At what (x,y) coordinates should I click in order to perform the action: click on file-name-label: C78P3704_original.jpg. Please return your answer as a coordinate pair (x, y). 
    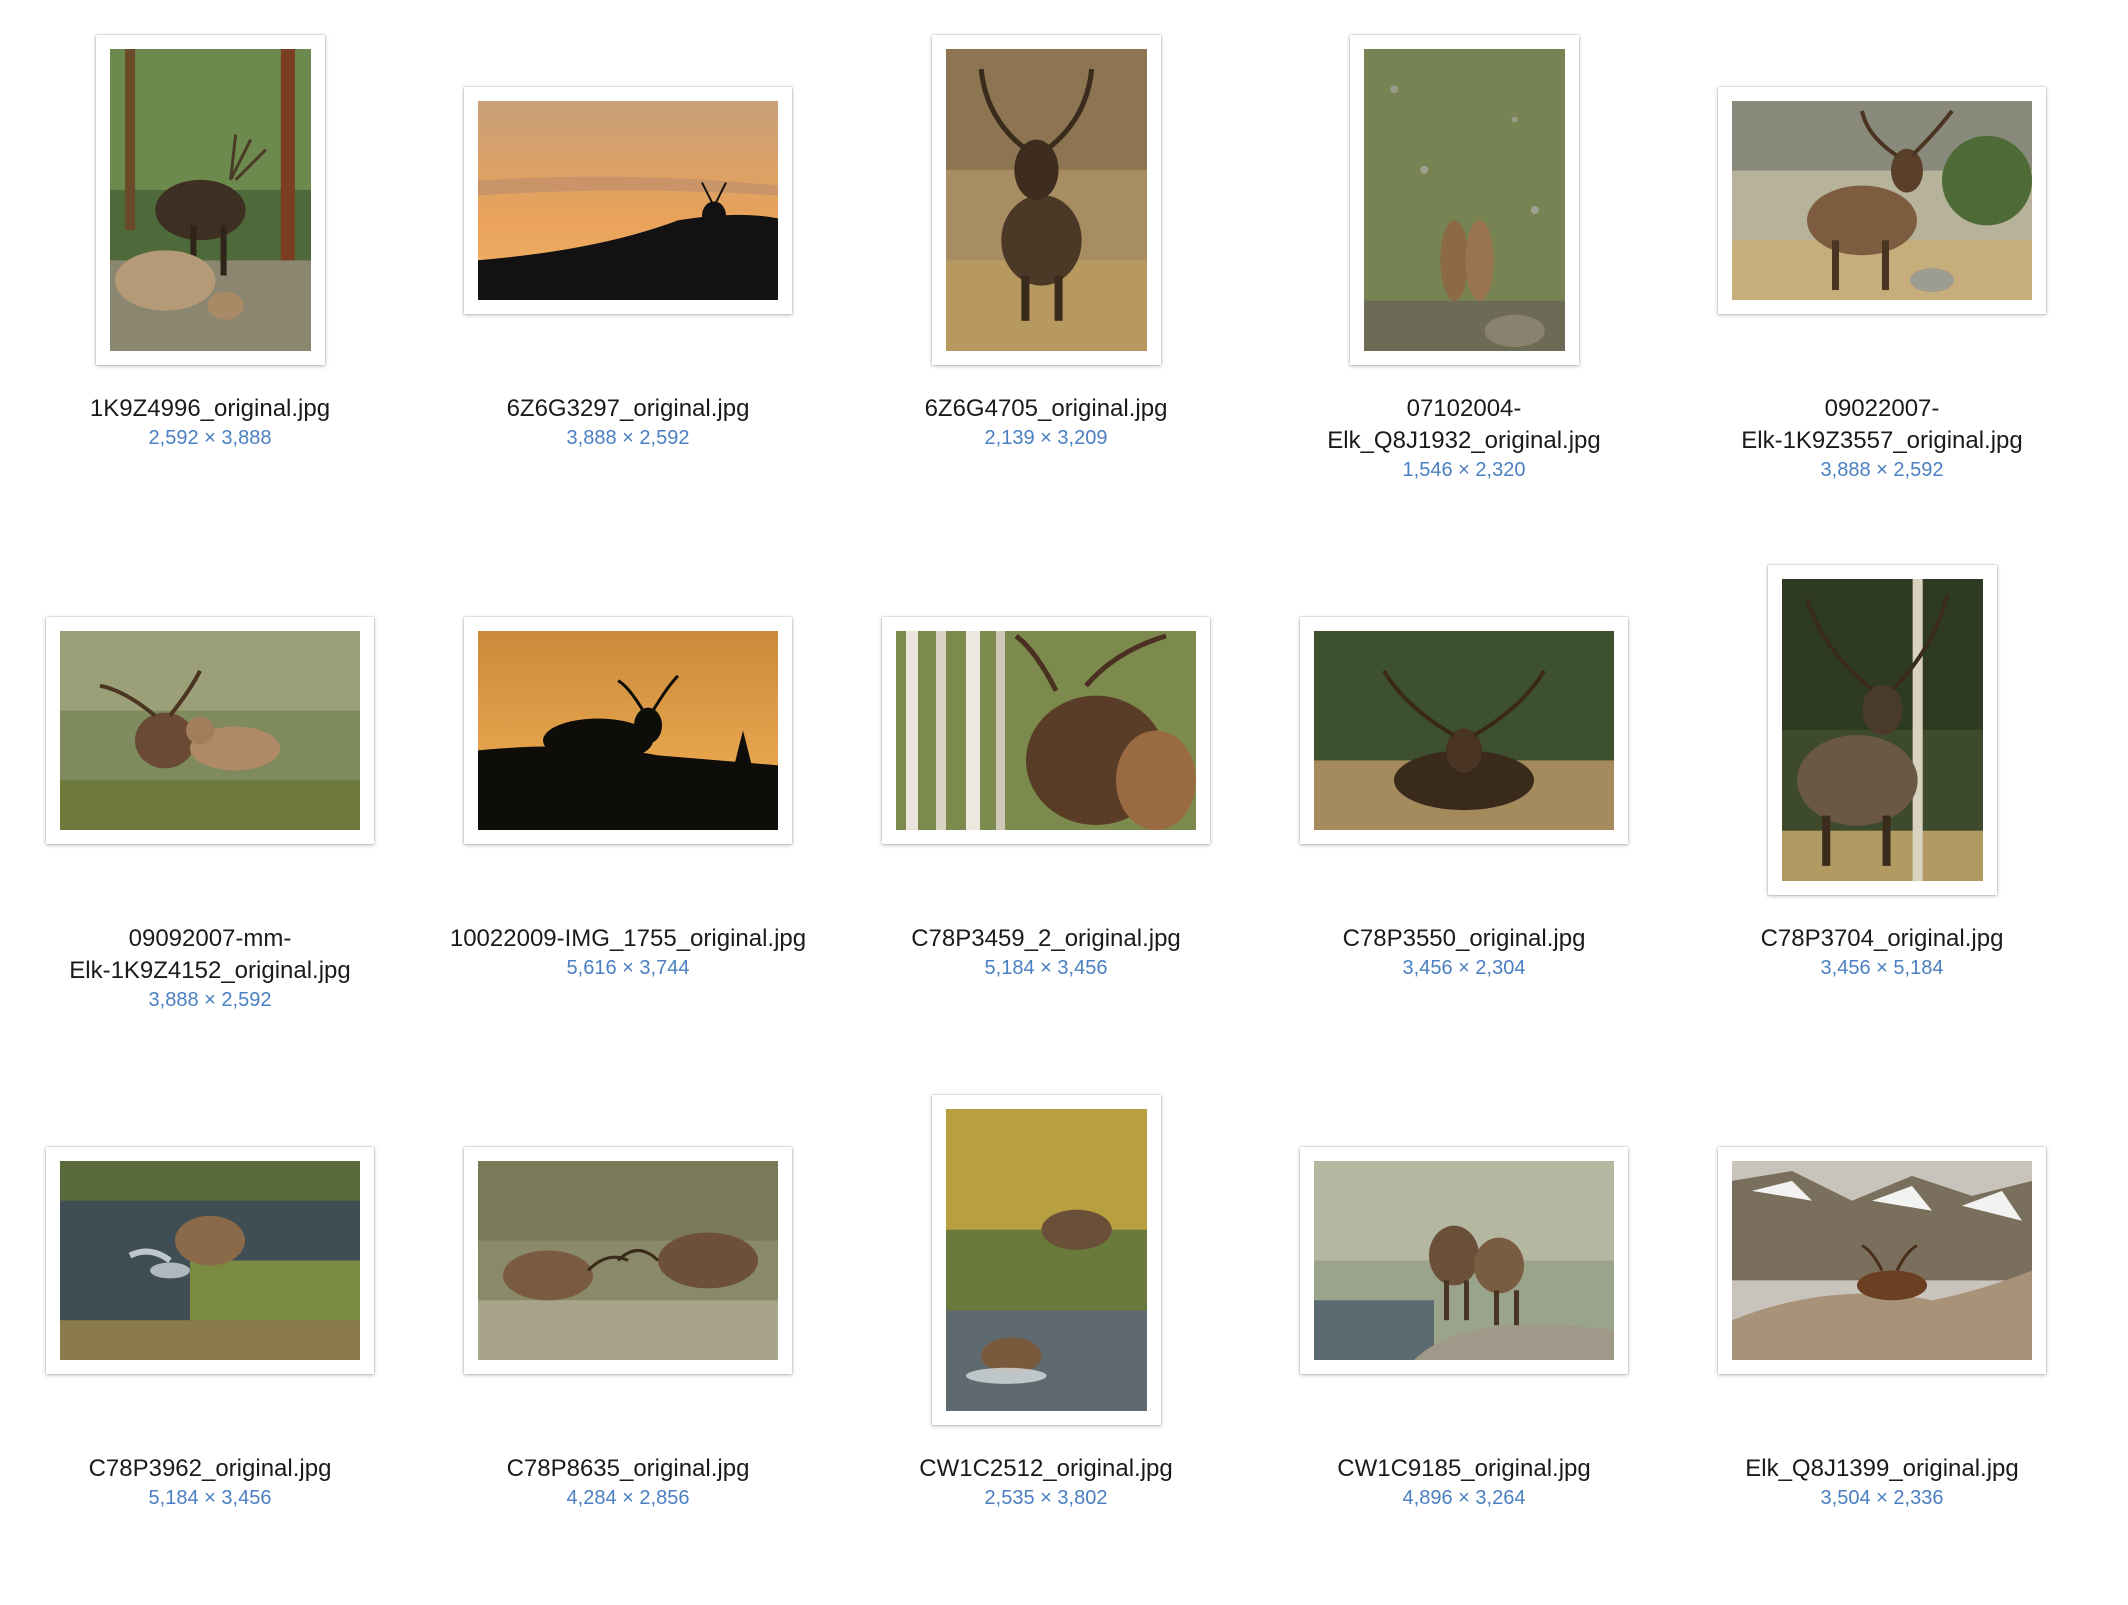
    Looking at the image, I should click on (1882, 939).